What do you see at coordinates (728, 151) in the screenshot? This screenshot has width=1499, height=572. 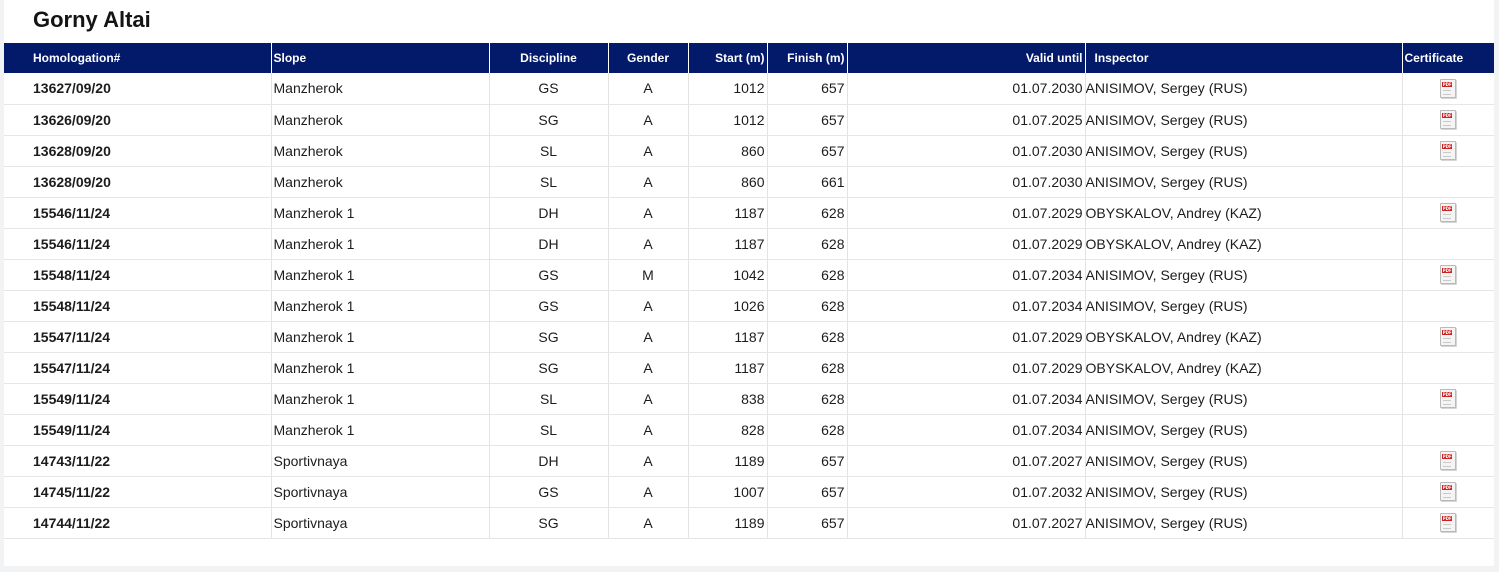 I see `cell-start: 860` at bounding box center [728, 151].